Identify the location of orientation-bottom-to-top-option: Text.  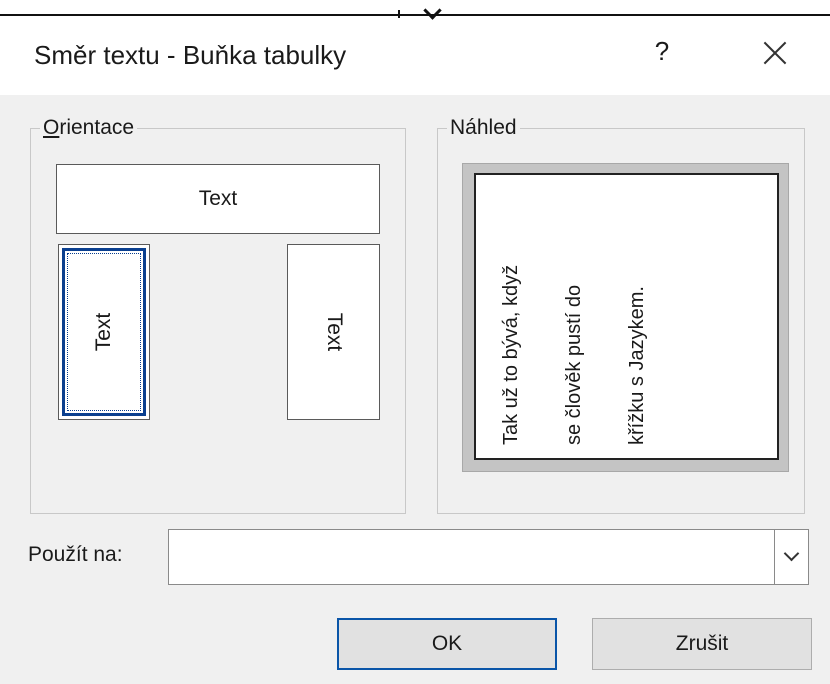
(104, 332).